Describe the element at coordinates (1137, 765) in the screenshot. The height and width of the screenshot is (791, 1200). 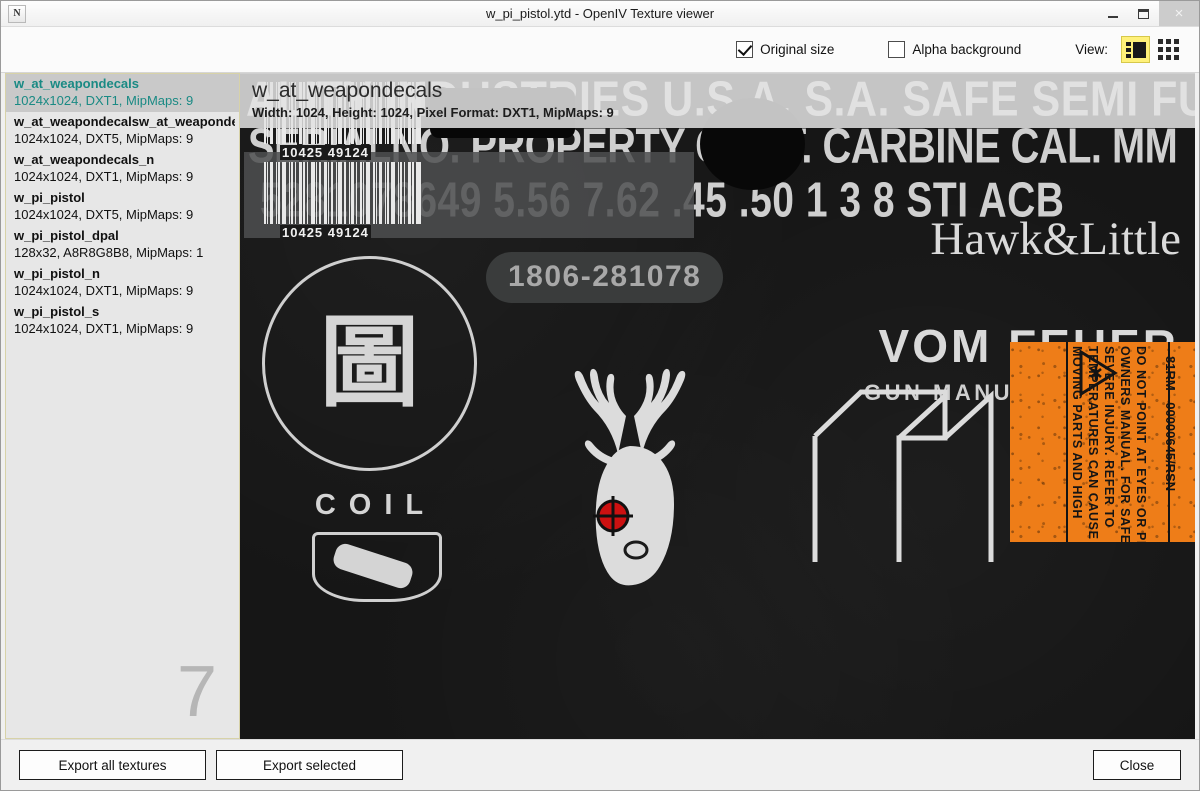
I see `close-button: Close` at that location.